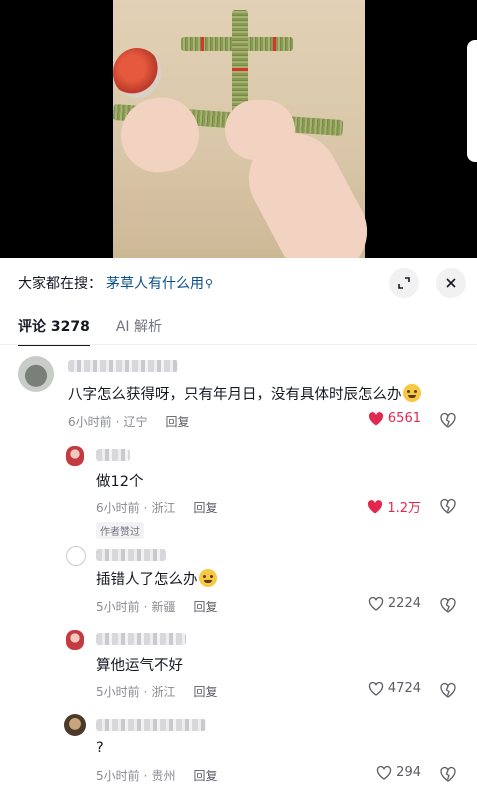  Describe the element at coordinates (408, 772) in the screenshot. I see `like-count: 294` at that location.